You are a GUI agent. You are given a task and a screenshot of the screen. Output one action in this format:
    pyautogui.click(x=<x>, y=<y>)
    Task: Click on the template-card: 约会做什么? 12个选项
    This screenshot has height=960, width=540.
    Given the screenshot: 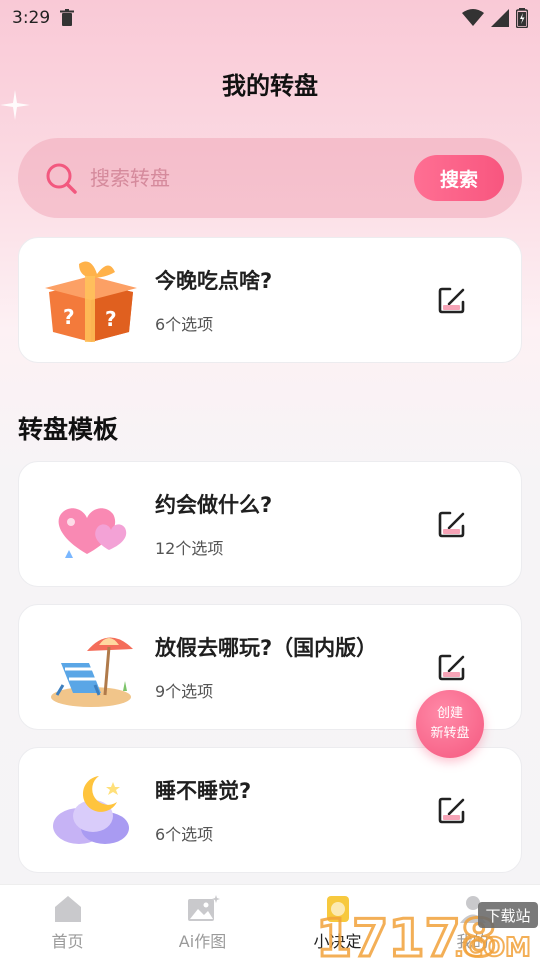 What is the action you would take?
    pyautogui.click(x=270, y=524)
    